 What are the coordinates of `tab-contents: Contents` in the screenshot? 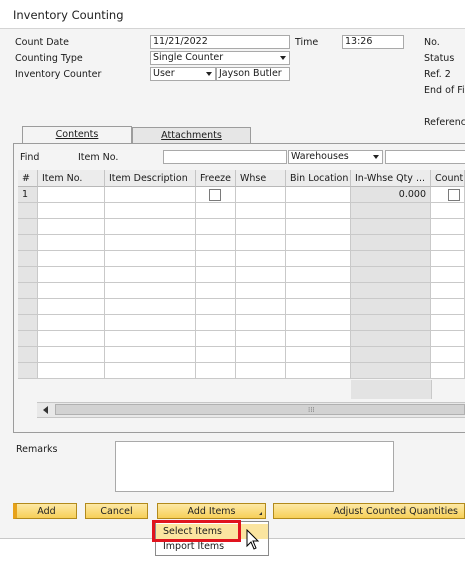 It's located at (77, 135).